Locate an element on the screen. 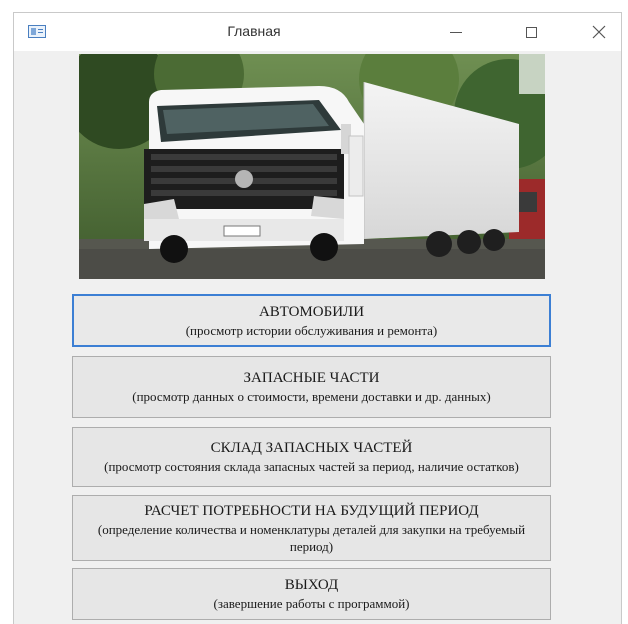  close-icon is located at coordinates (599, 32).